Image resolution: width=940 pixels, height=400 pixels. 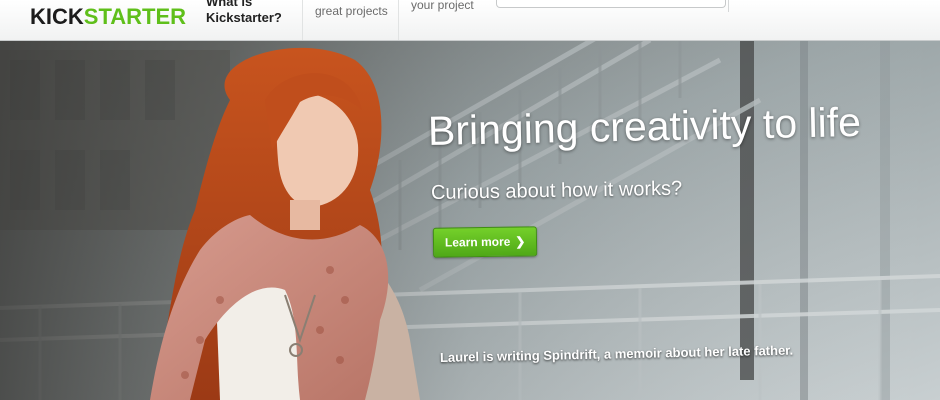 What do you see at coordinates (520, 241) in the screenshot?
I see `chevron-right-icon: ❯` at bounding box center [520, 241].